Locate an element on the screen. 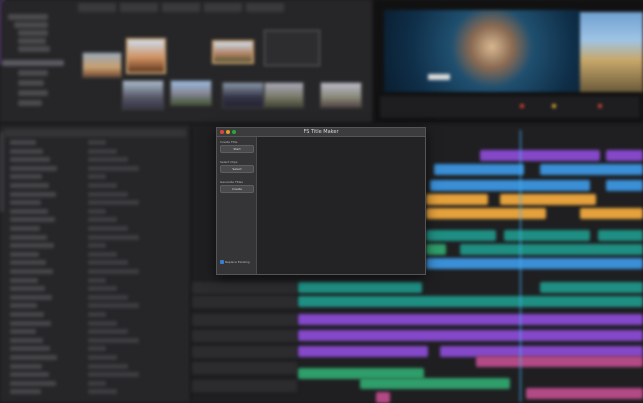  group-label: Select Clips is located at coordinates (229, 162).